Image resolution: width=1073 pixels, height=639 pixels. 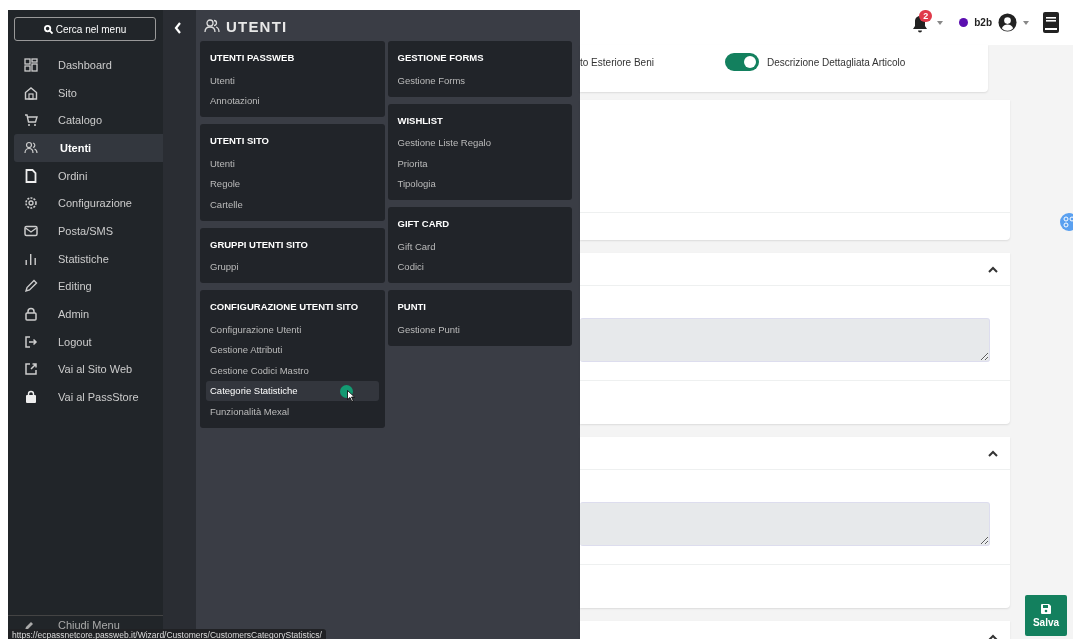 I want to click on lock-icon, so click(x=31, y=314).